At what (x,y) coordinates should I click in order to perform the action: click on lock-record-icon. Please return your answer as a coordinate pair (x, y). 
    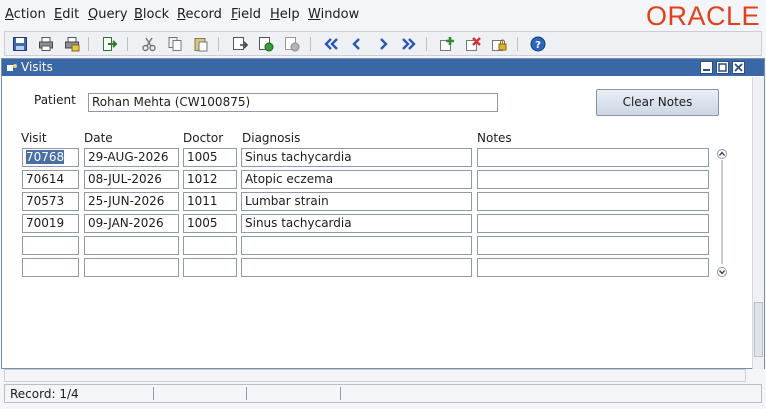
    Looking at the image, I should click on (499, 44).